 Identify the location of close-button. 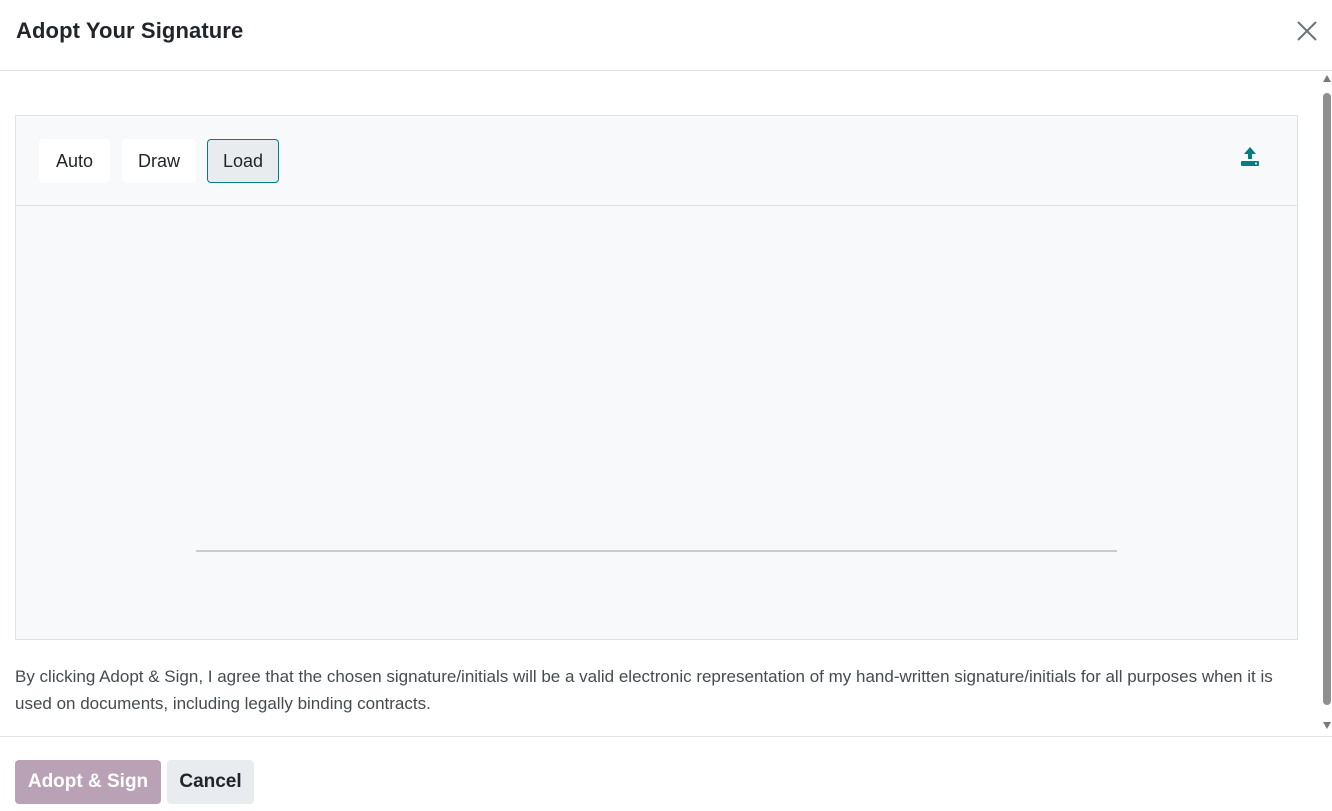
(1307, 31).